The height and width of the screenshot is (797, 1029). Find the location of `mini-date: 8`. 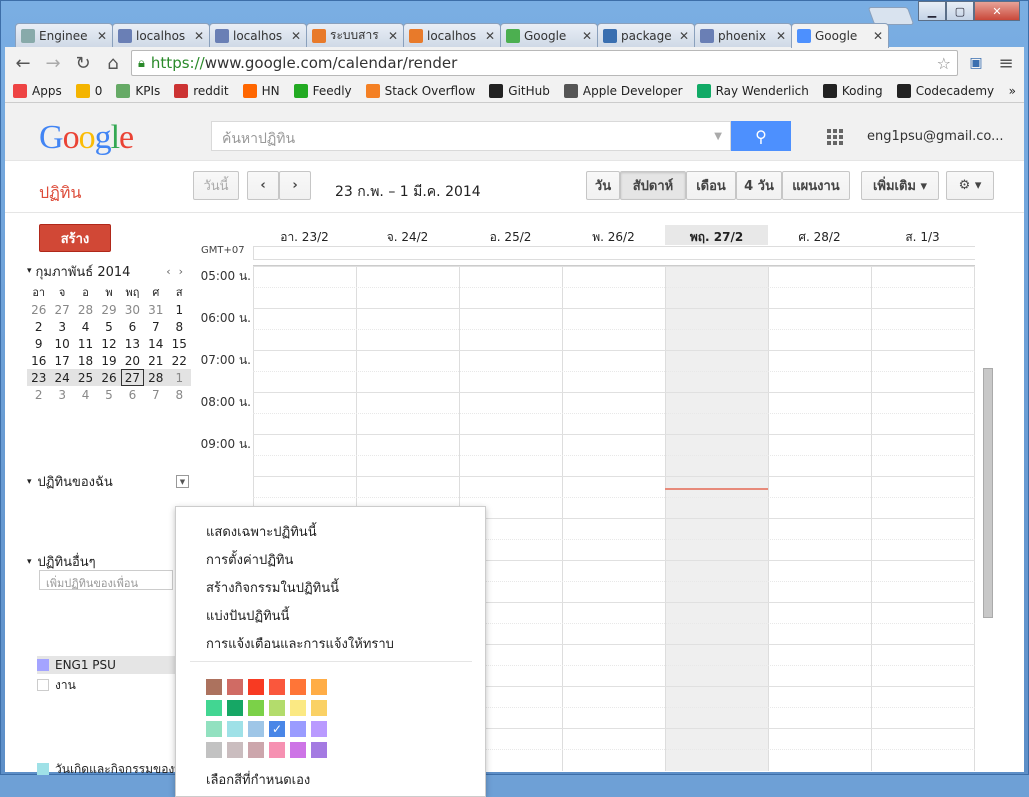

mini-date: 8 is located at coordinates (179, 394).